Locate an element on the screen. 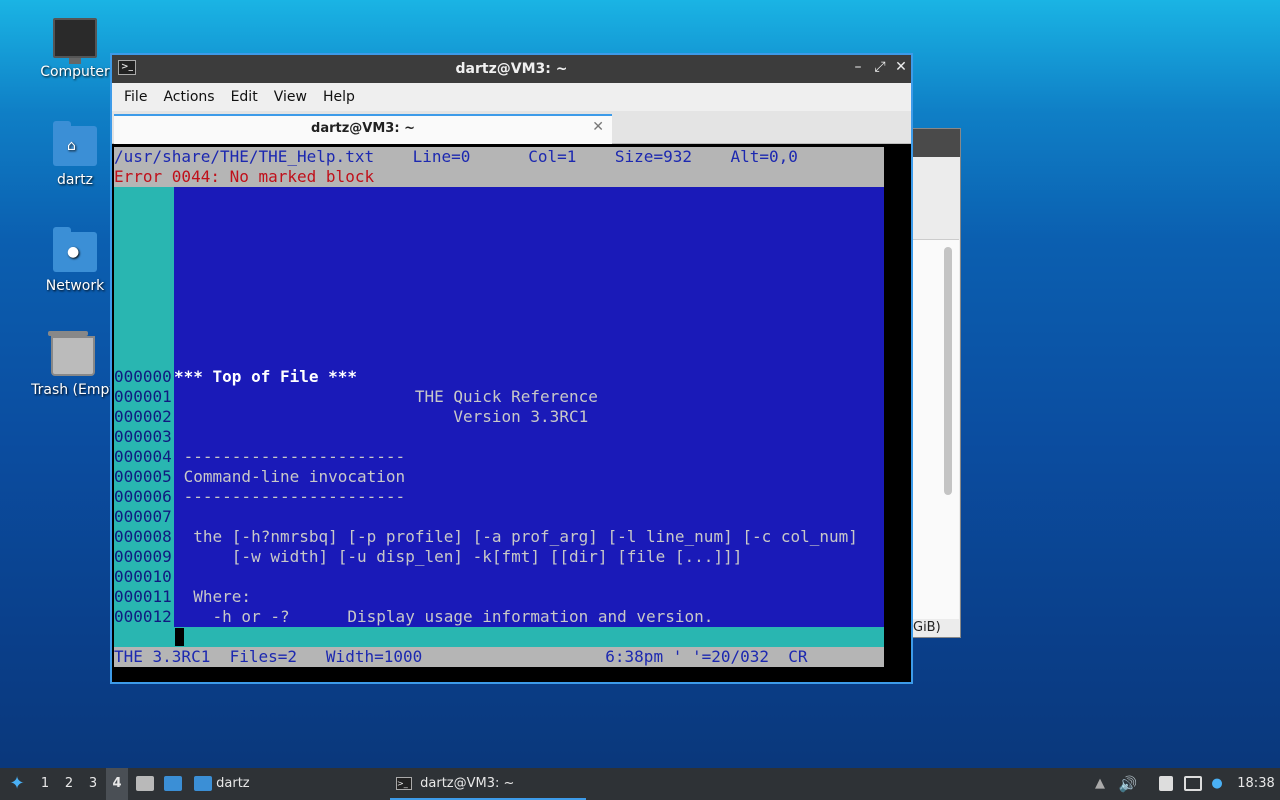 The image size is (1280, 800). workspace-1: 1 is located at coordinates (45, 784).